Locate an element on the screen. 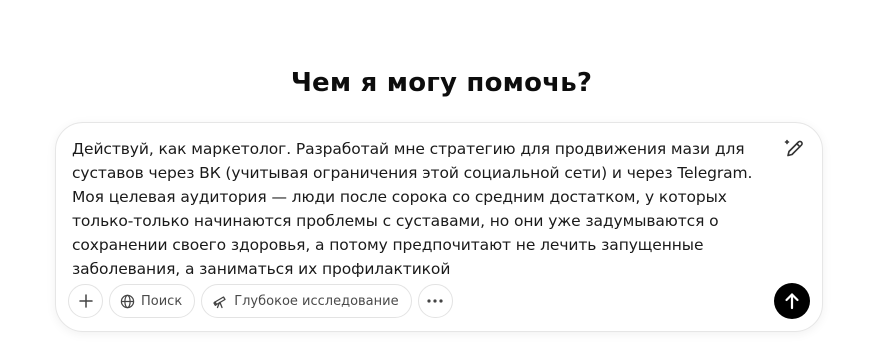 The width and height of the screenshot is (883, 343). composer-toolbar: Поиск Глубокое исследование is located at coordinates (439, 301).